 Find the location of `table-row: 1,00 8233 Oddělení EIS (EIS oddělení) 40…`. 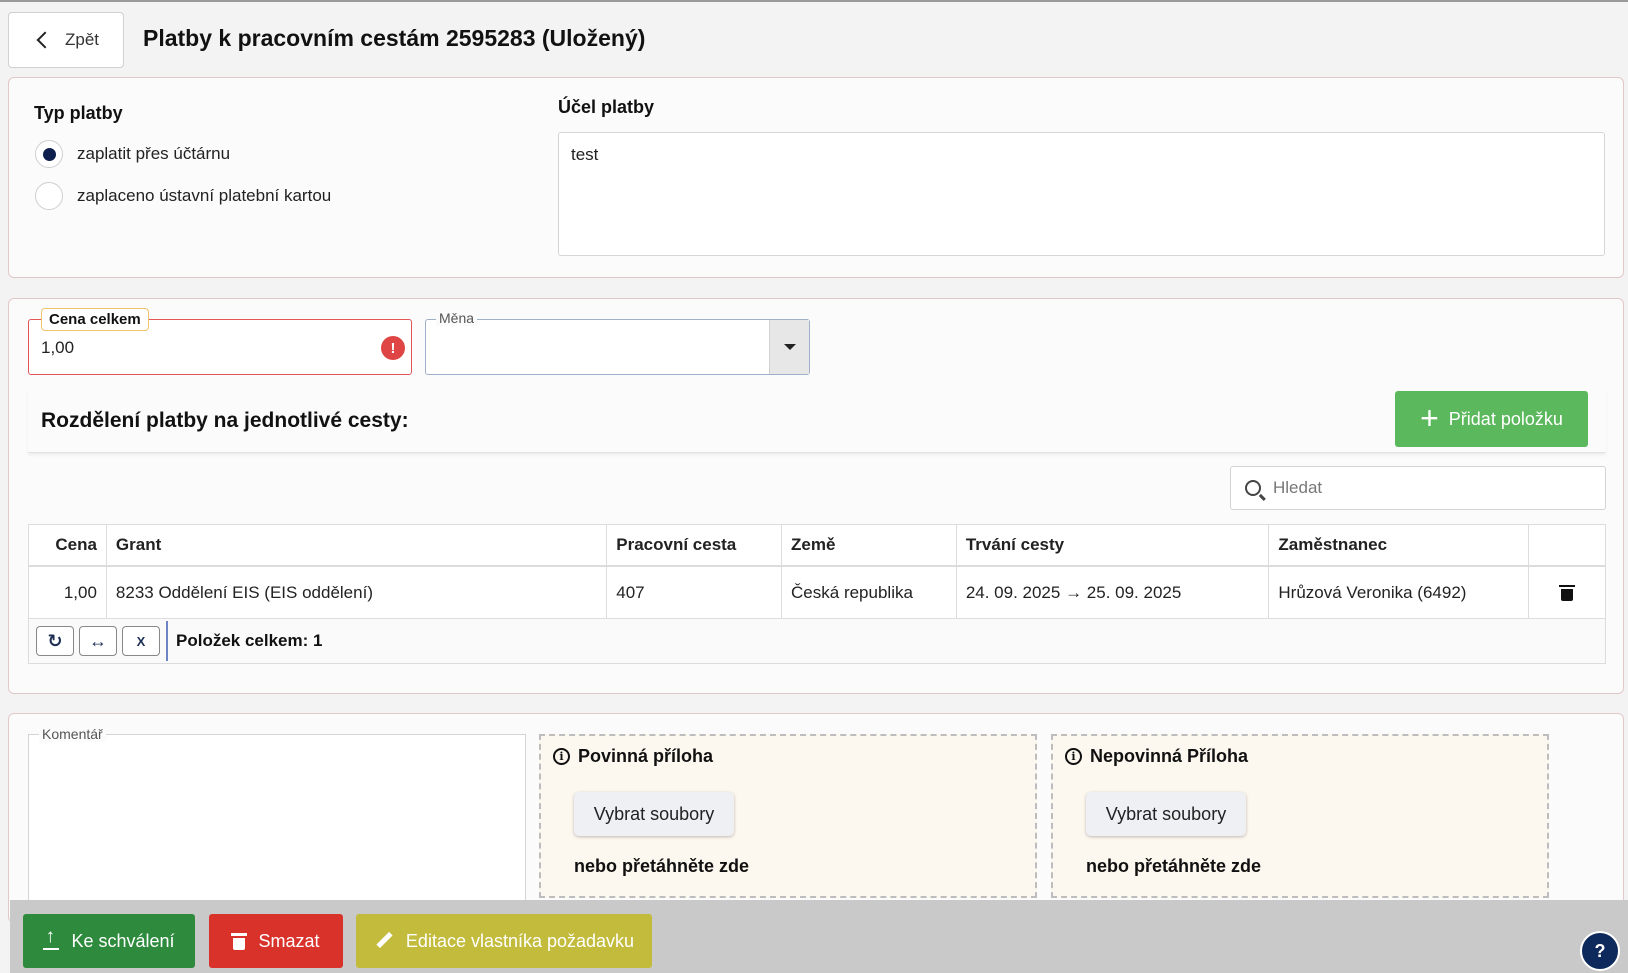

table-row: 1,00 8233 Oddělení EIS (EIS oddělení) 40… is located at coordinates (817, 593).